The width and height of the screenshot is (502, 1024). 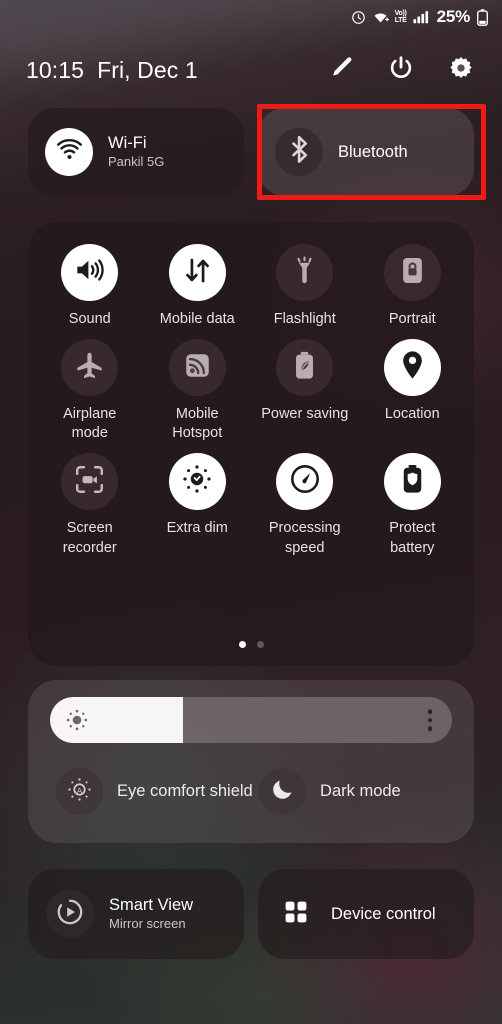 What do you see at coordinates (358, 17) in the screenshot?
I see `clock-alarm-icon` at bounding box center [358, 17].